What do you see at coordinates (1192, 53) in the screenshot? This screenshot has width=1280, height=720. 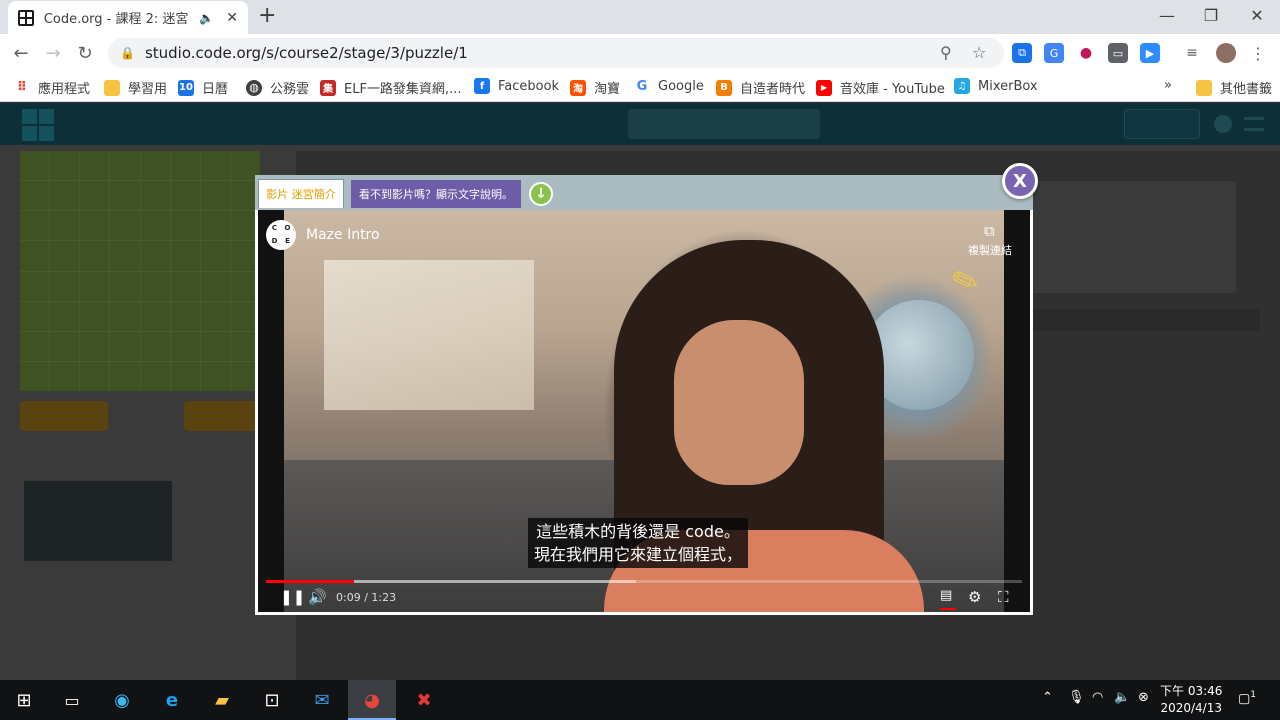 I see `media-control-icon: ≡` at bounding box center [1192, 53].